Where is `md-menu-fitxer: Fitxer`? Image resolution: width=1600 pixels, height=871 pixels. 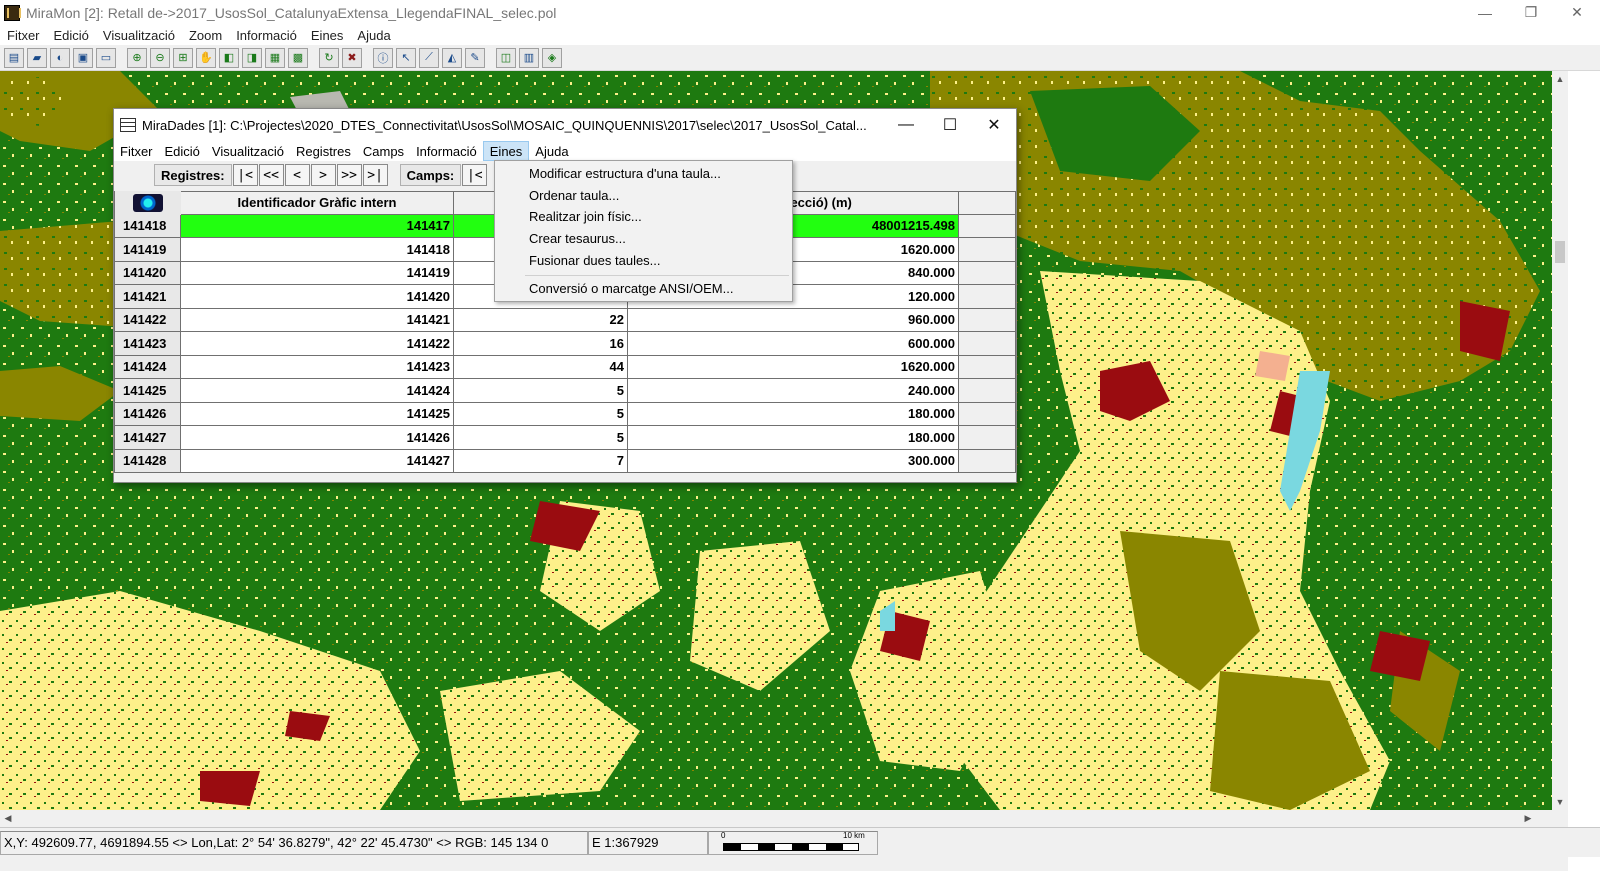
md-menu-fitxer: Fitxer is located at coordinates (136, 151).